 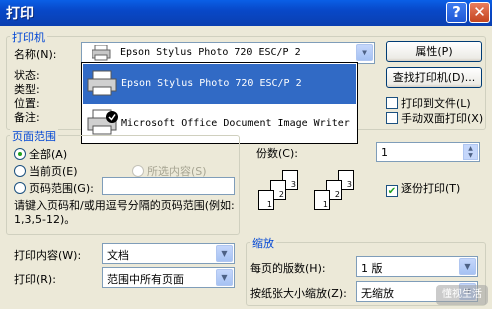 I want to click on print-what-label: 打印内容(W):, so click(x=48, y=255).